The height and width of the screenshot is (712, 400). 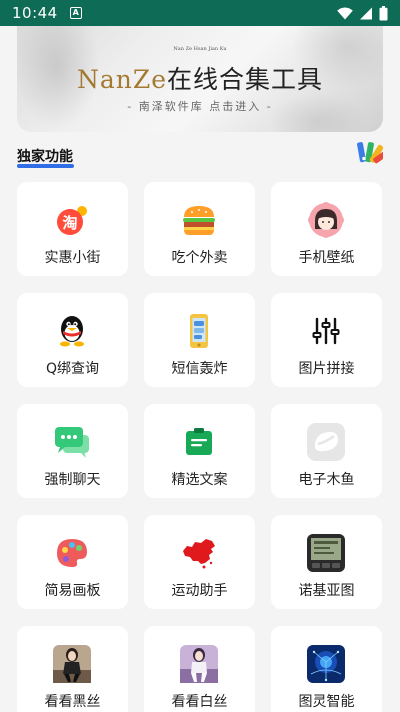 What do you see at coordinates (245, 79) in the screenshot?
I see `banner-title-cjk: 在线合集工具` at bounding box center [245, 79].